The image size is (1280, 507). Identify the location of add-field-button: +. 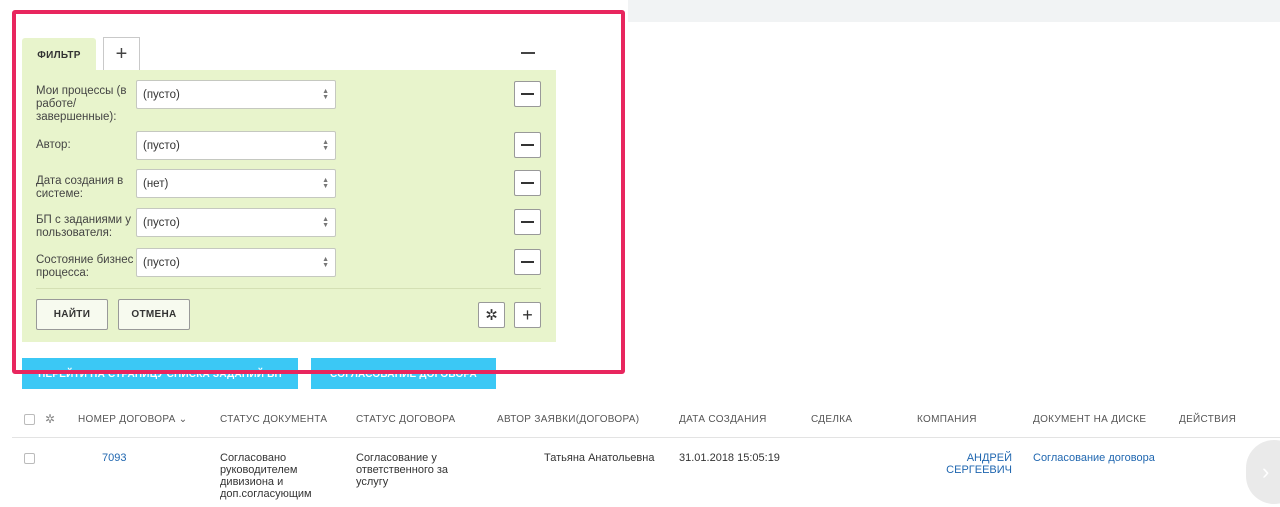
(527, 315).